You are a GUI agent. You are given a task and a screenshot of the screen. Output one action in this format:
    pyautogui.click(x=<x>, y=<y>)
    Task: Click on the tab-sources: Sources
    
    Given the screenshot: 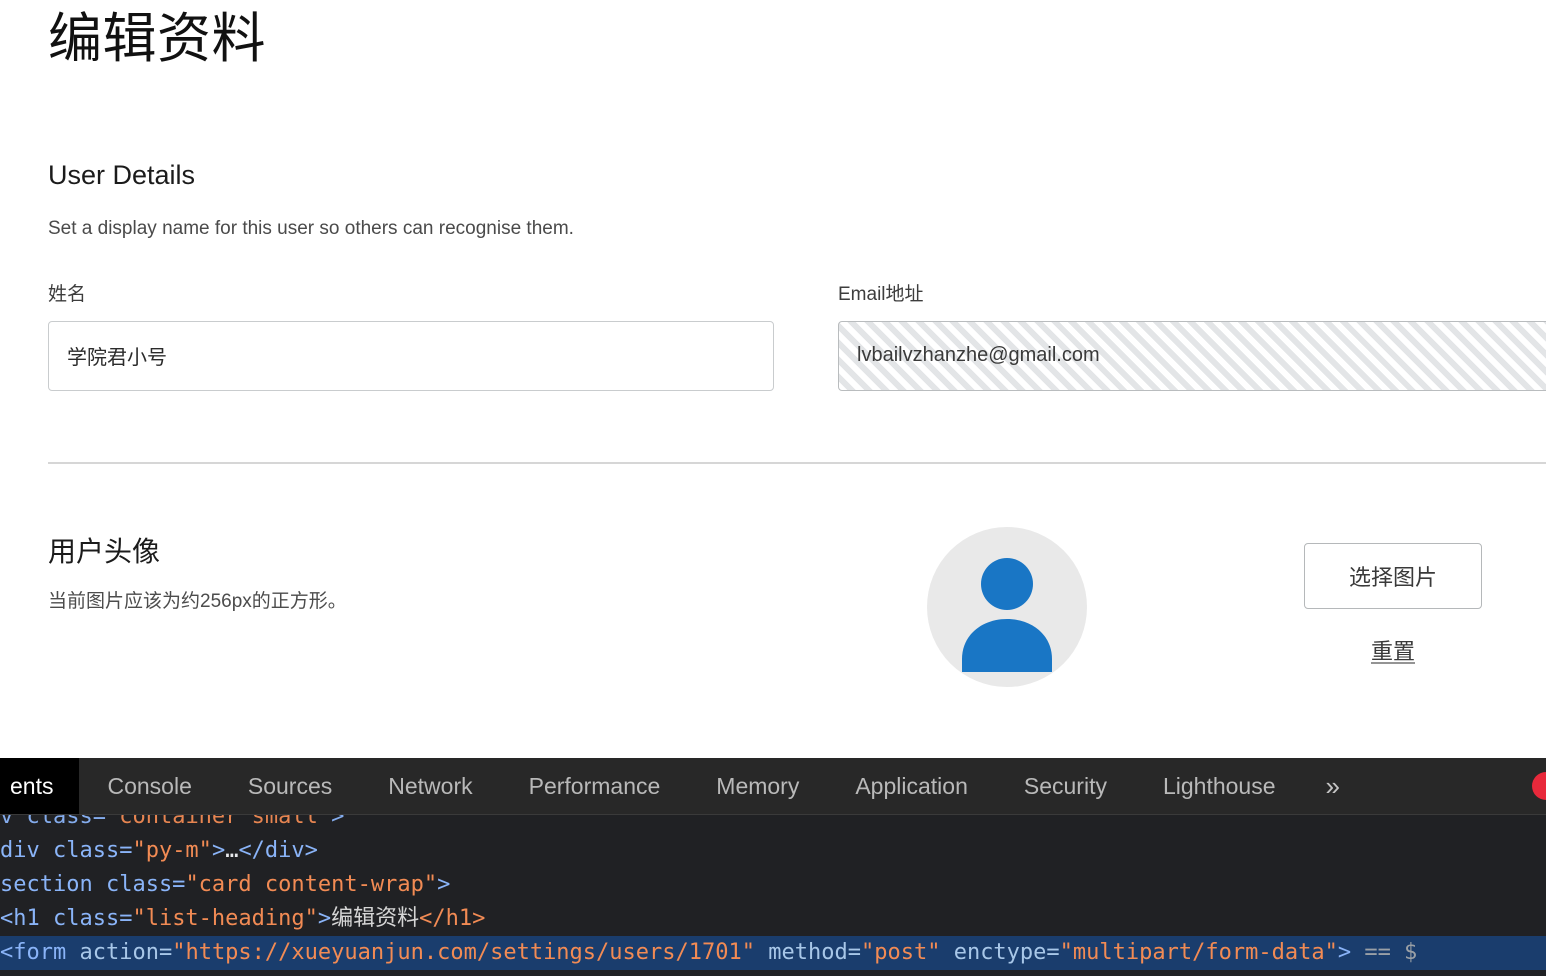 What is the action you would take?
    pyautogui.click(x=290, y=786)
    